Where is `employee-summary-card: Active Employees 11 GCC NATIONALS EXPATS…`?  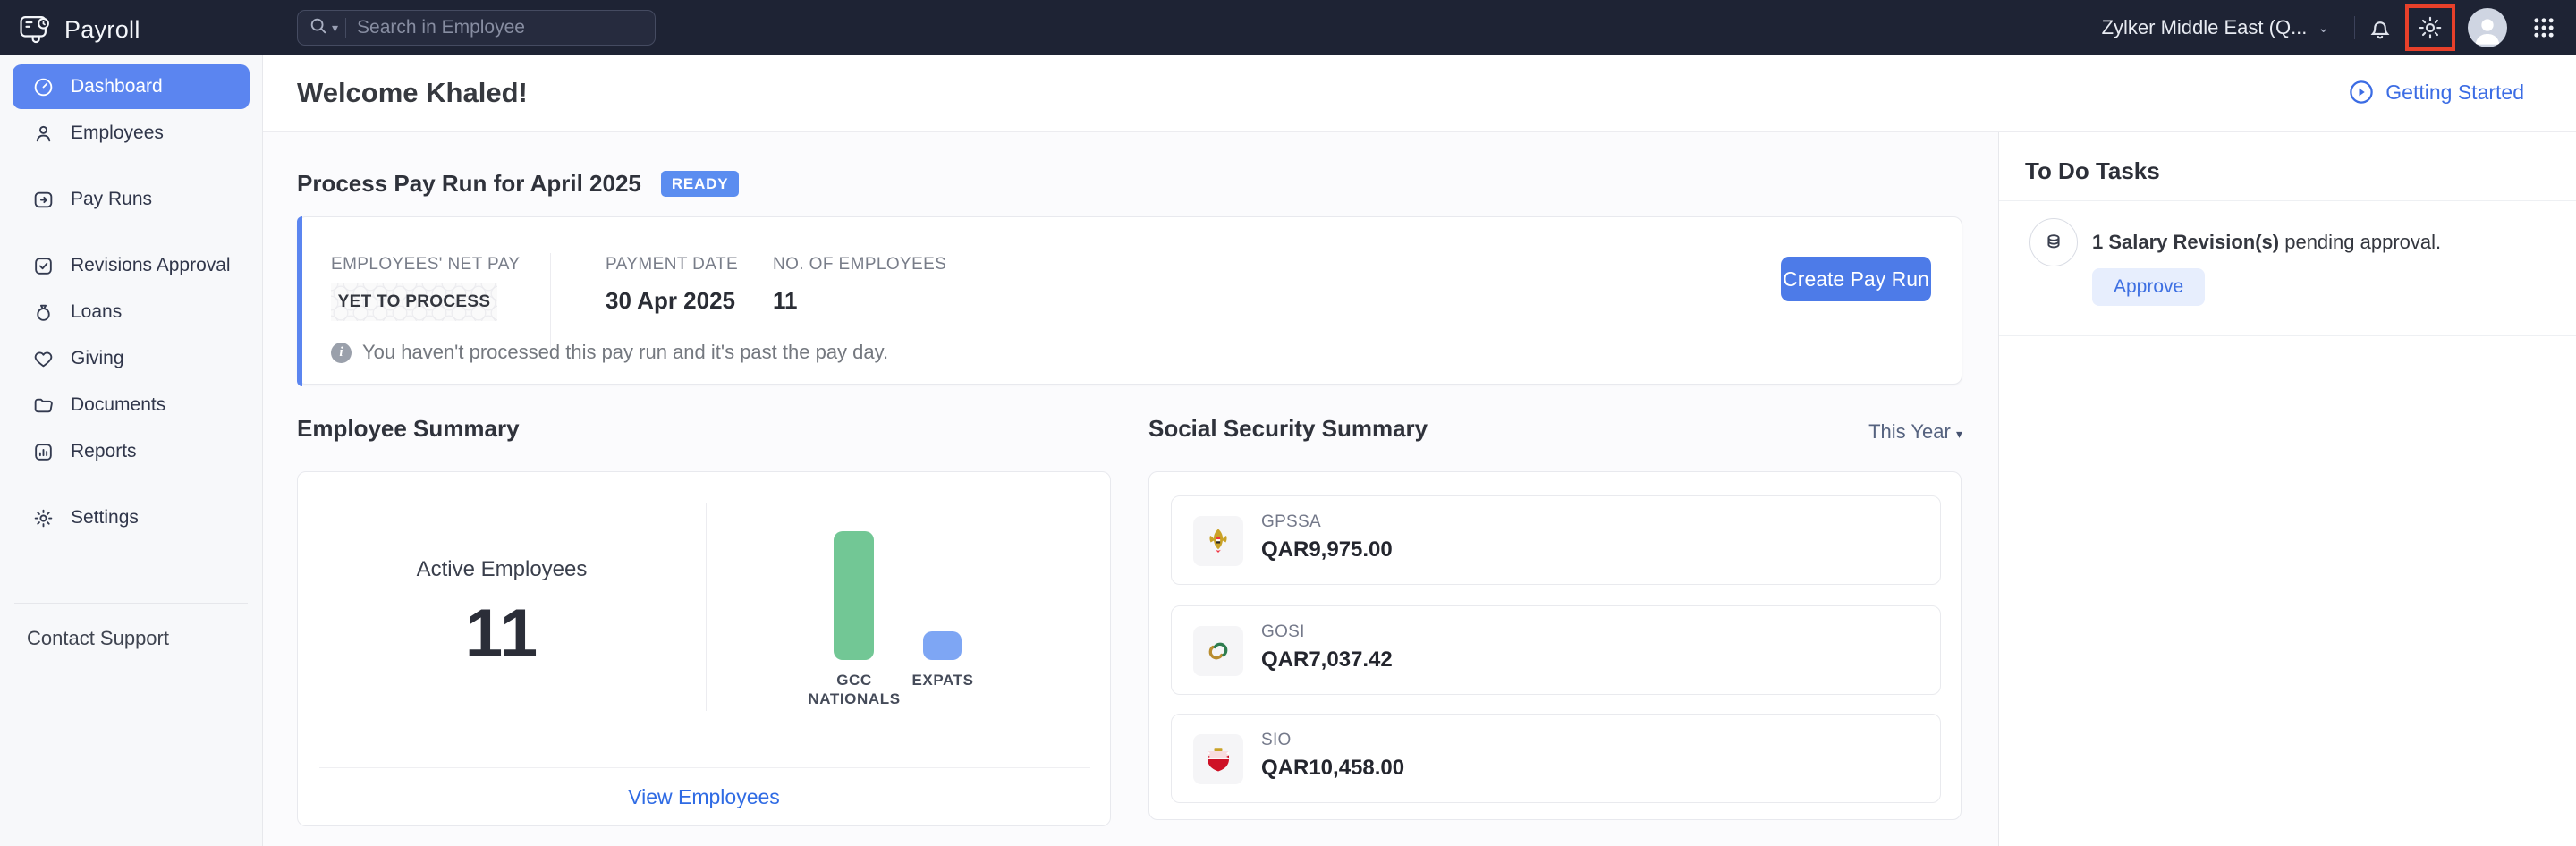
employee-summary-card: Active Employees 11 GCC NATIONALS EXPATS… is located at coordinates (704, 648).